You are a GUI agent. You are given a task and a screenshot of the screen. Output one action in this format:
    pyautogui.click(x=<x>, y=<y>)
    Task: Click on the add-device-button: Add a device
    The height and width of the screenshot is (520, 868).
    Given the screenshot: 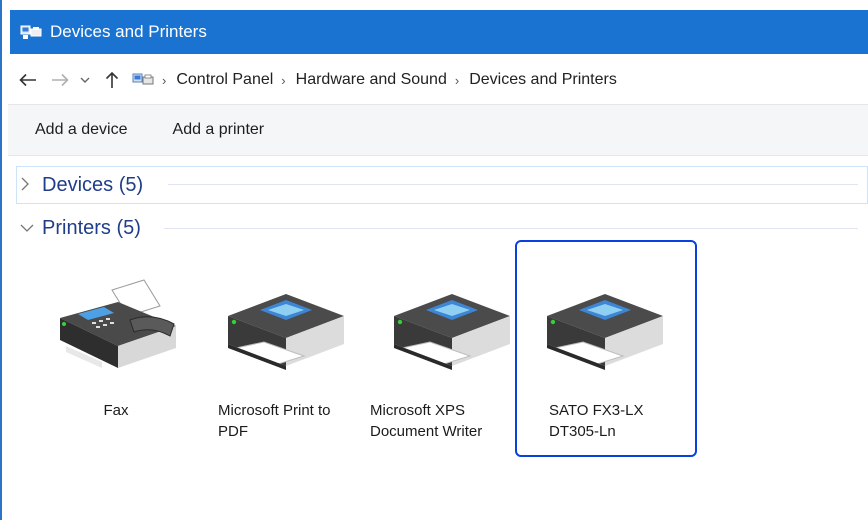 What is the action you would take?
    pyautogui.click(x=81, y=130)
    